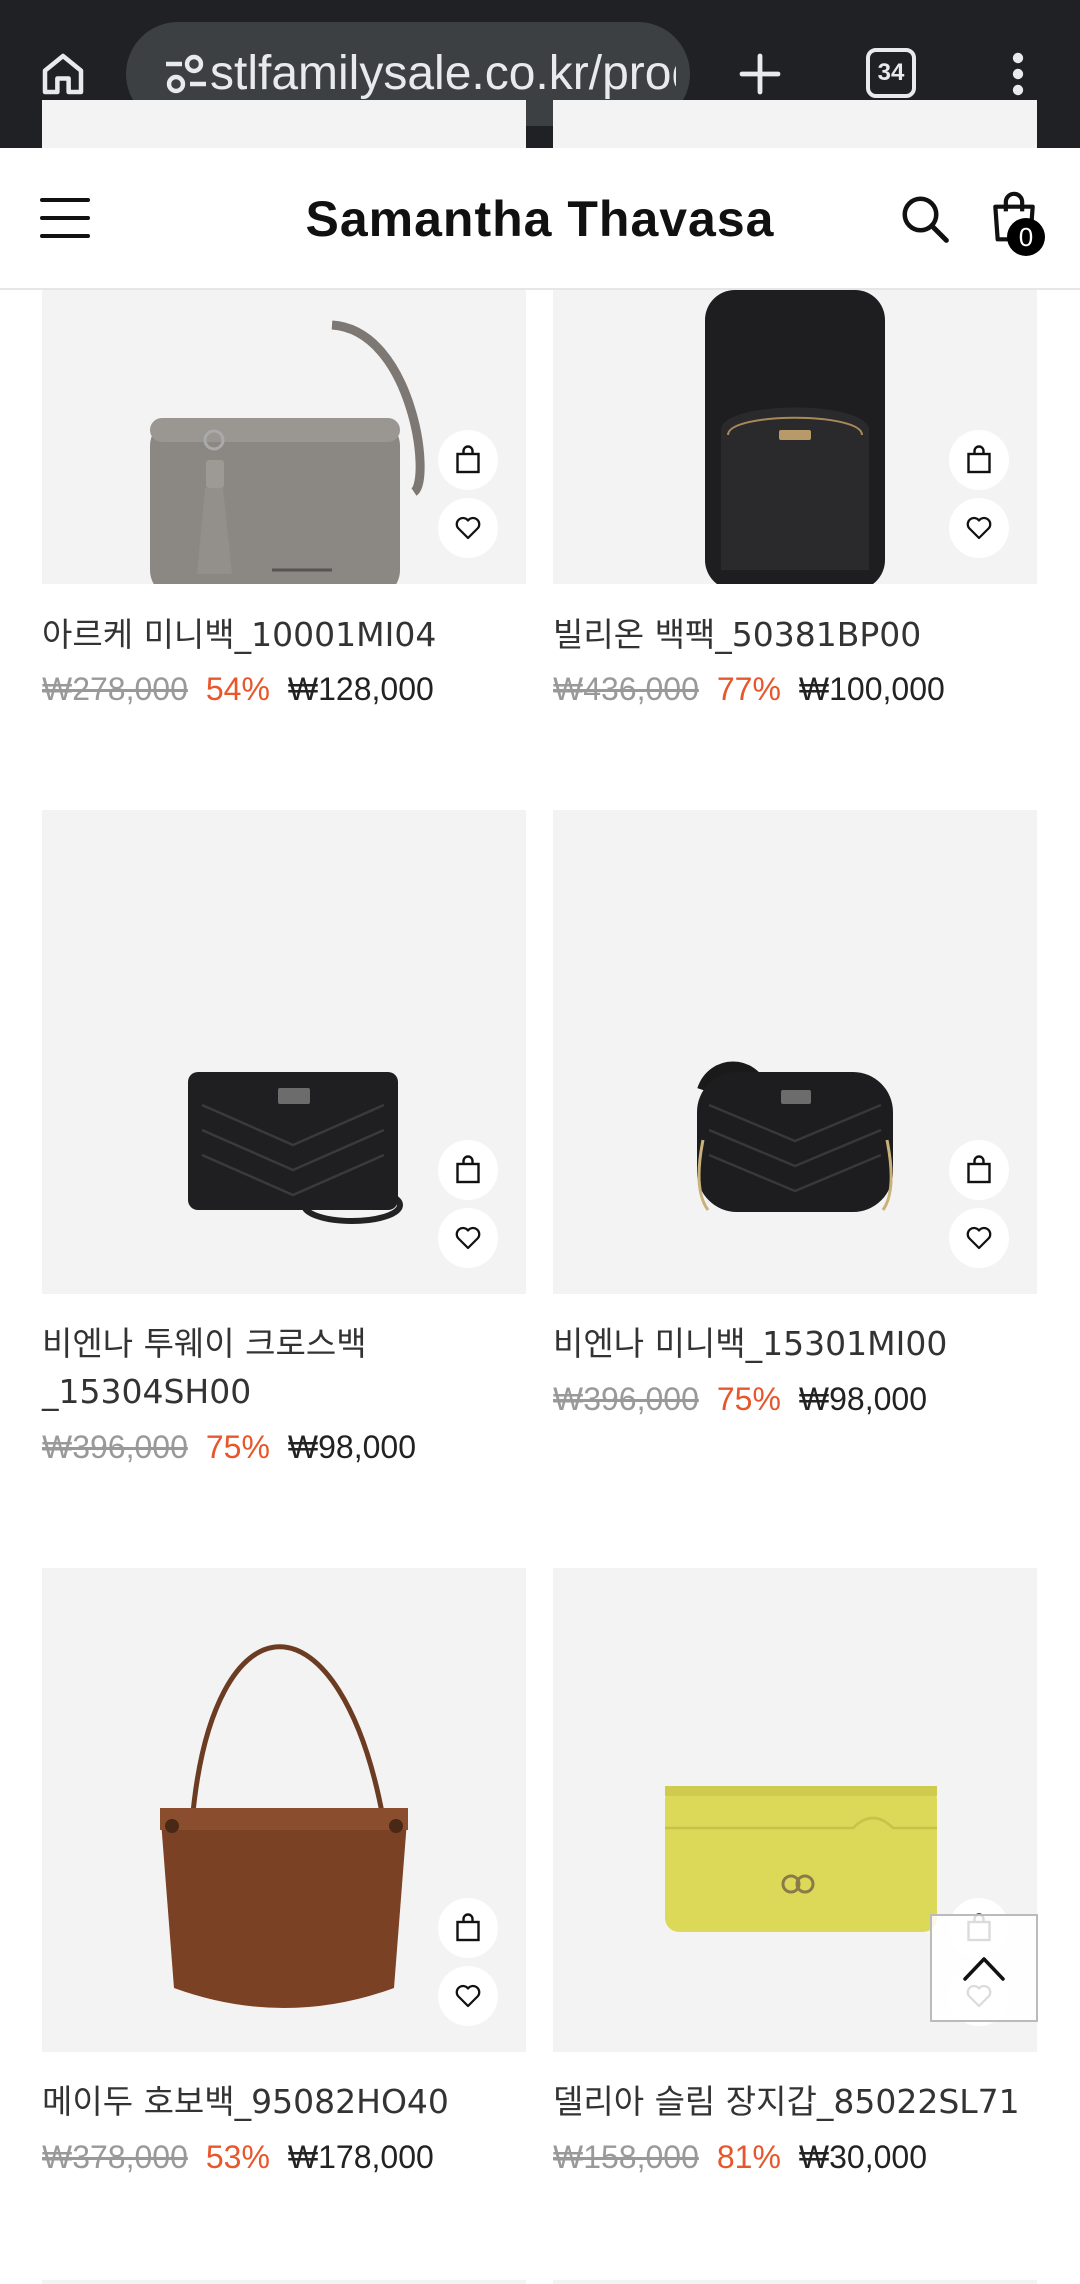 This screenshot has width=1080, height=2284. I want to click on product-price: ₩378,000 53% ₩178,000, so click(238, 2157).